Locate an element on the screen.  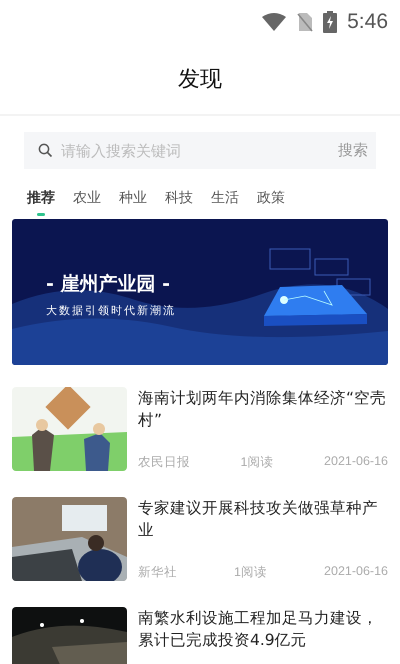
news-source: 新华社 is located at coordinates (157, 572).